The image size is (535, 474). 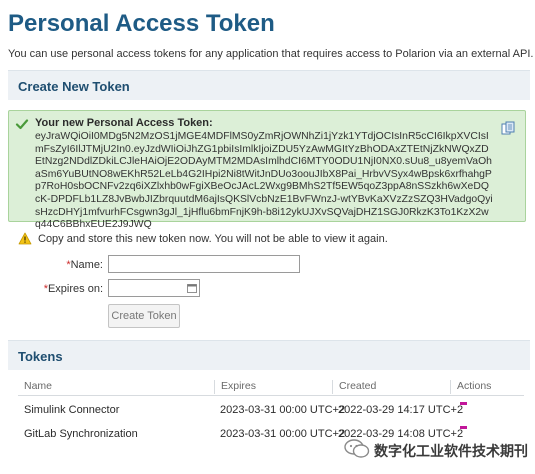 What do you see at coordinates (269, 85) in the screenshot?
I see `create-token-section-header: Create New Token` at bounding box center [269, 85].